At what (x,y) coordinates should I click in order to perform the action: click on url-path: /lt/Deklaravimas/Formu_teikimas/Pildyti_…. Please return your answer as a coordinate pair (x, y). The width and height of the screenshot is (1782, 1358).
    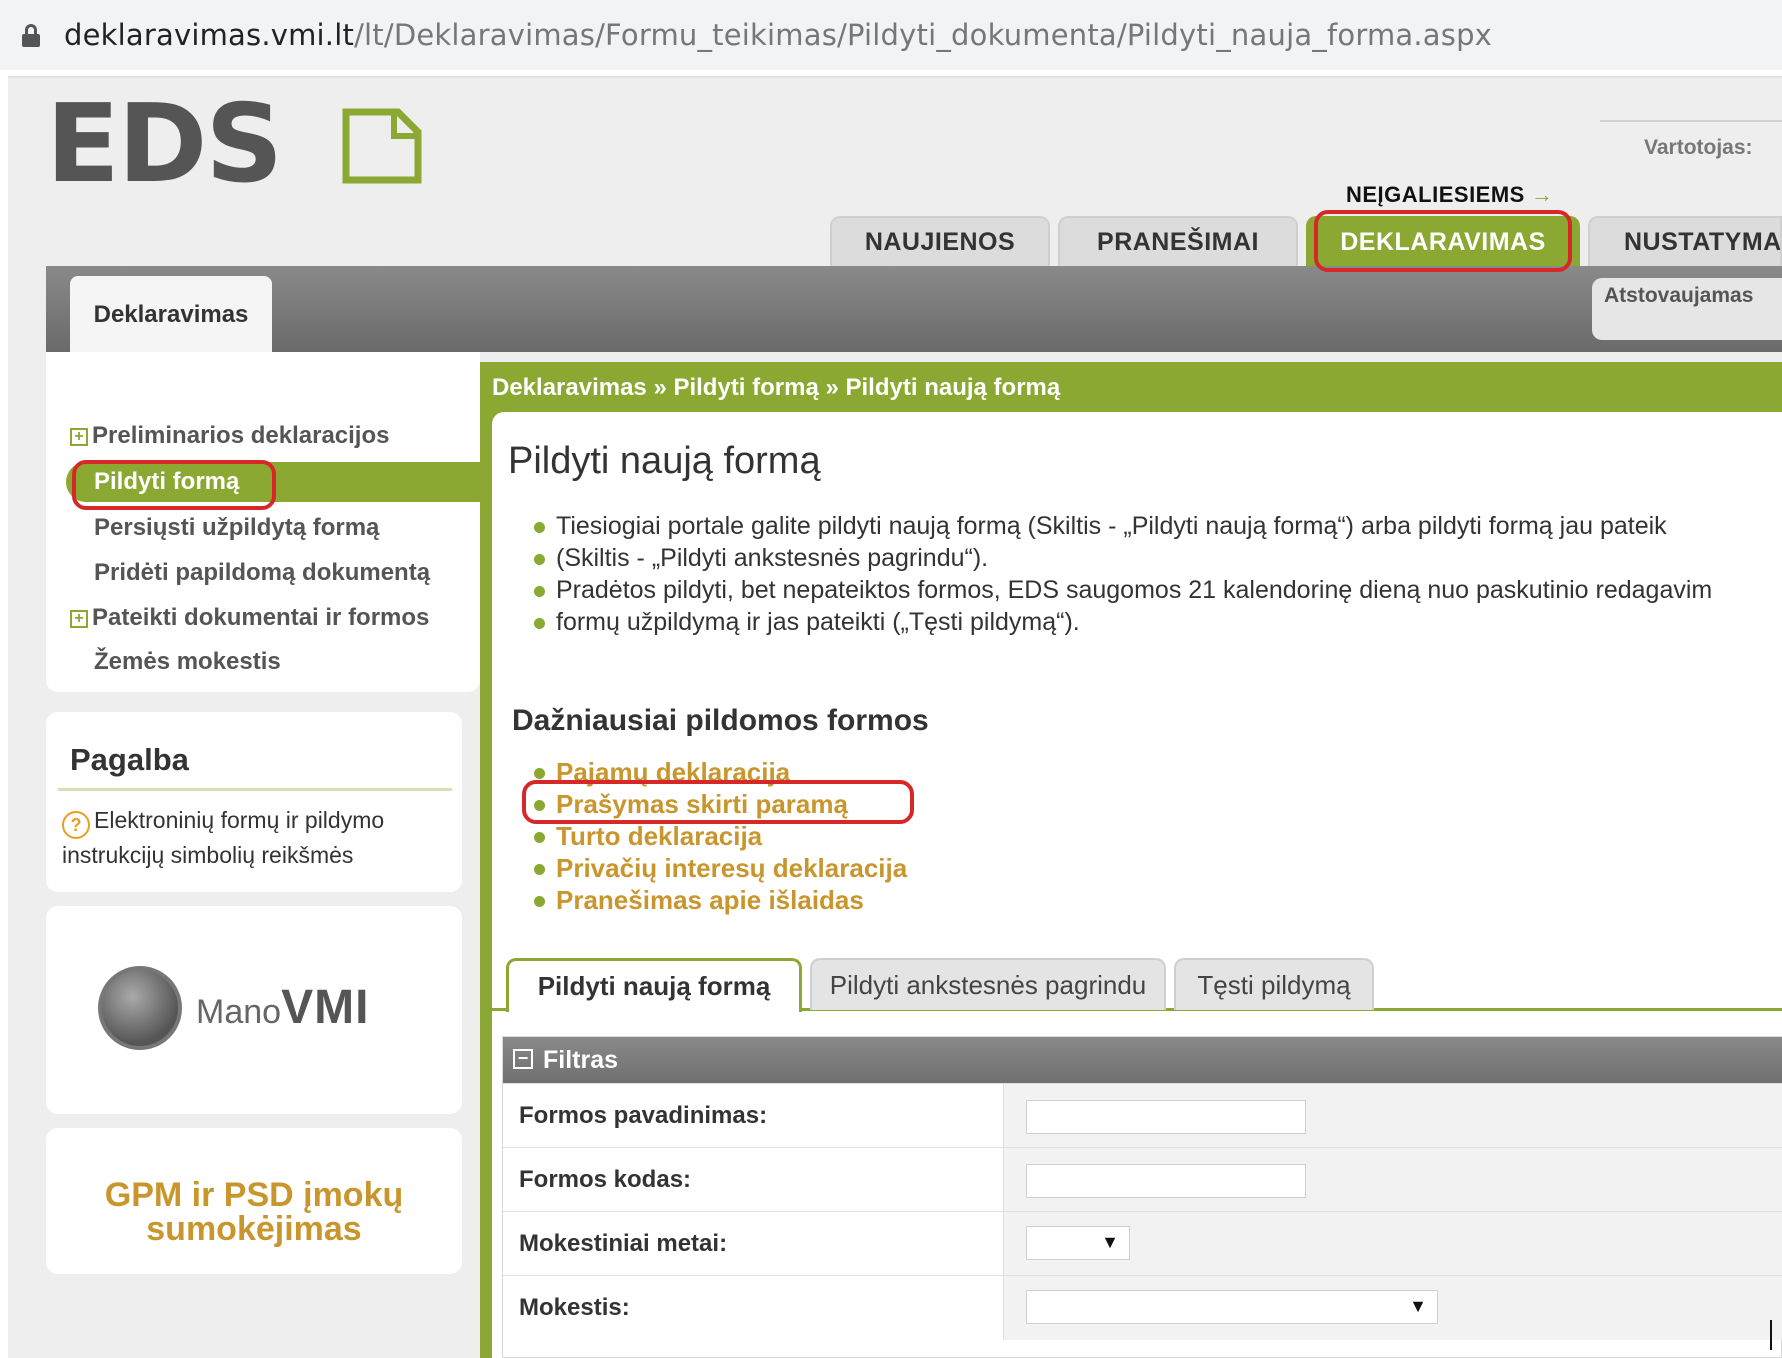
    Looking at the image, I should click on (923, 35).